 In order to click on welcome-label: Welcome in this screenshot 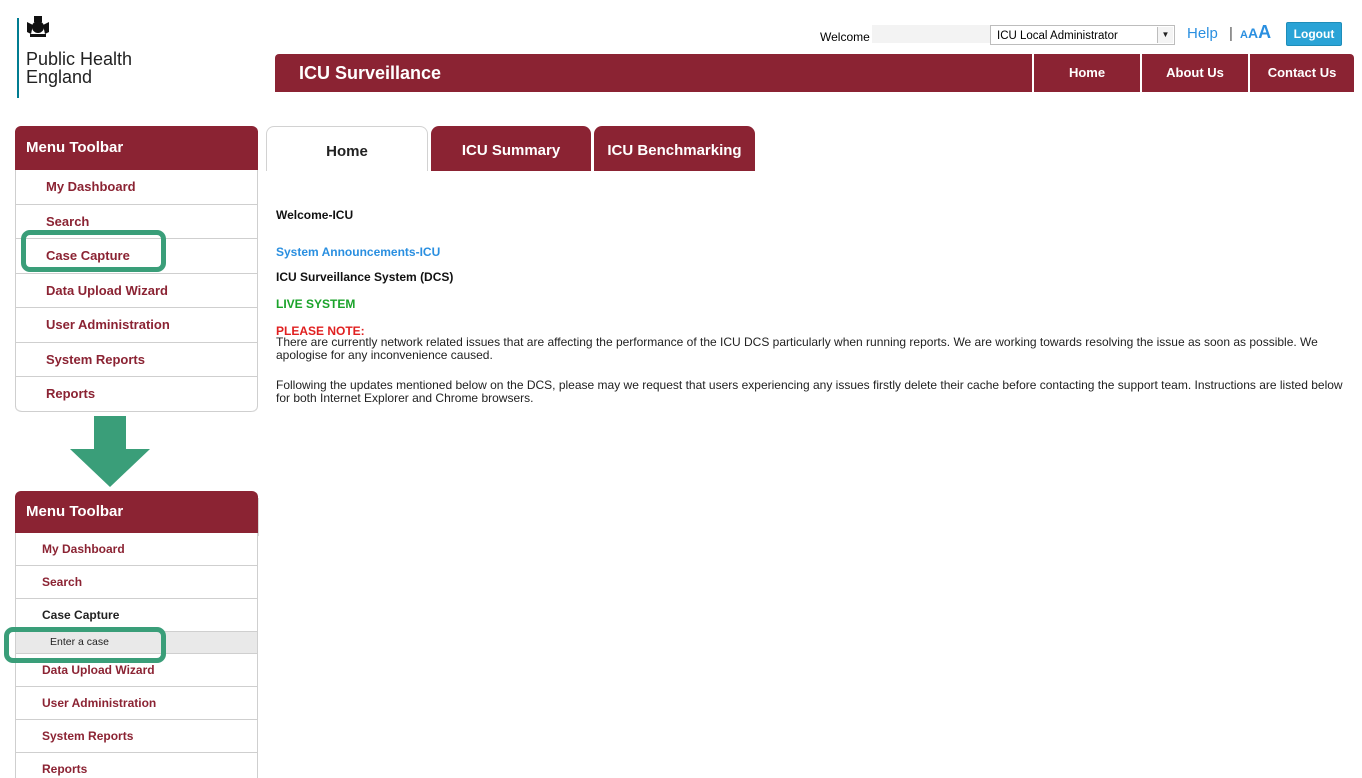, I will do `click(845, 37)`.